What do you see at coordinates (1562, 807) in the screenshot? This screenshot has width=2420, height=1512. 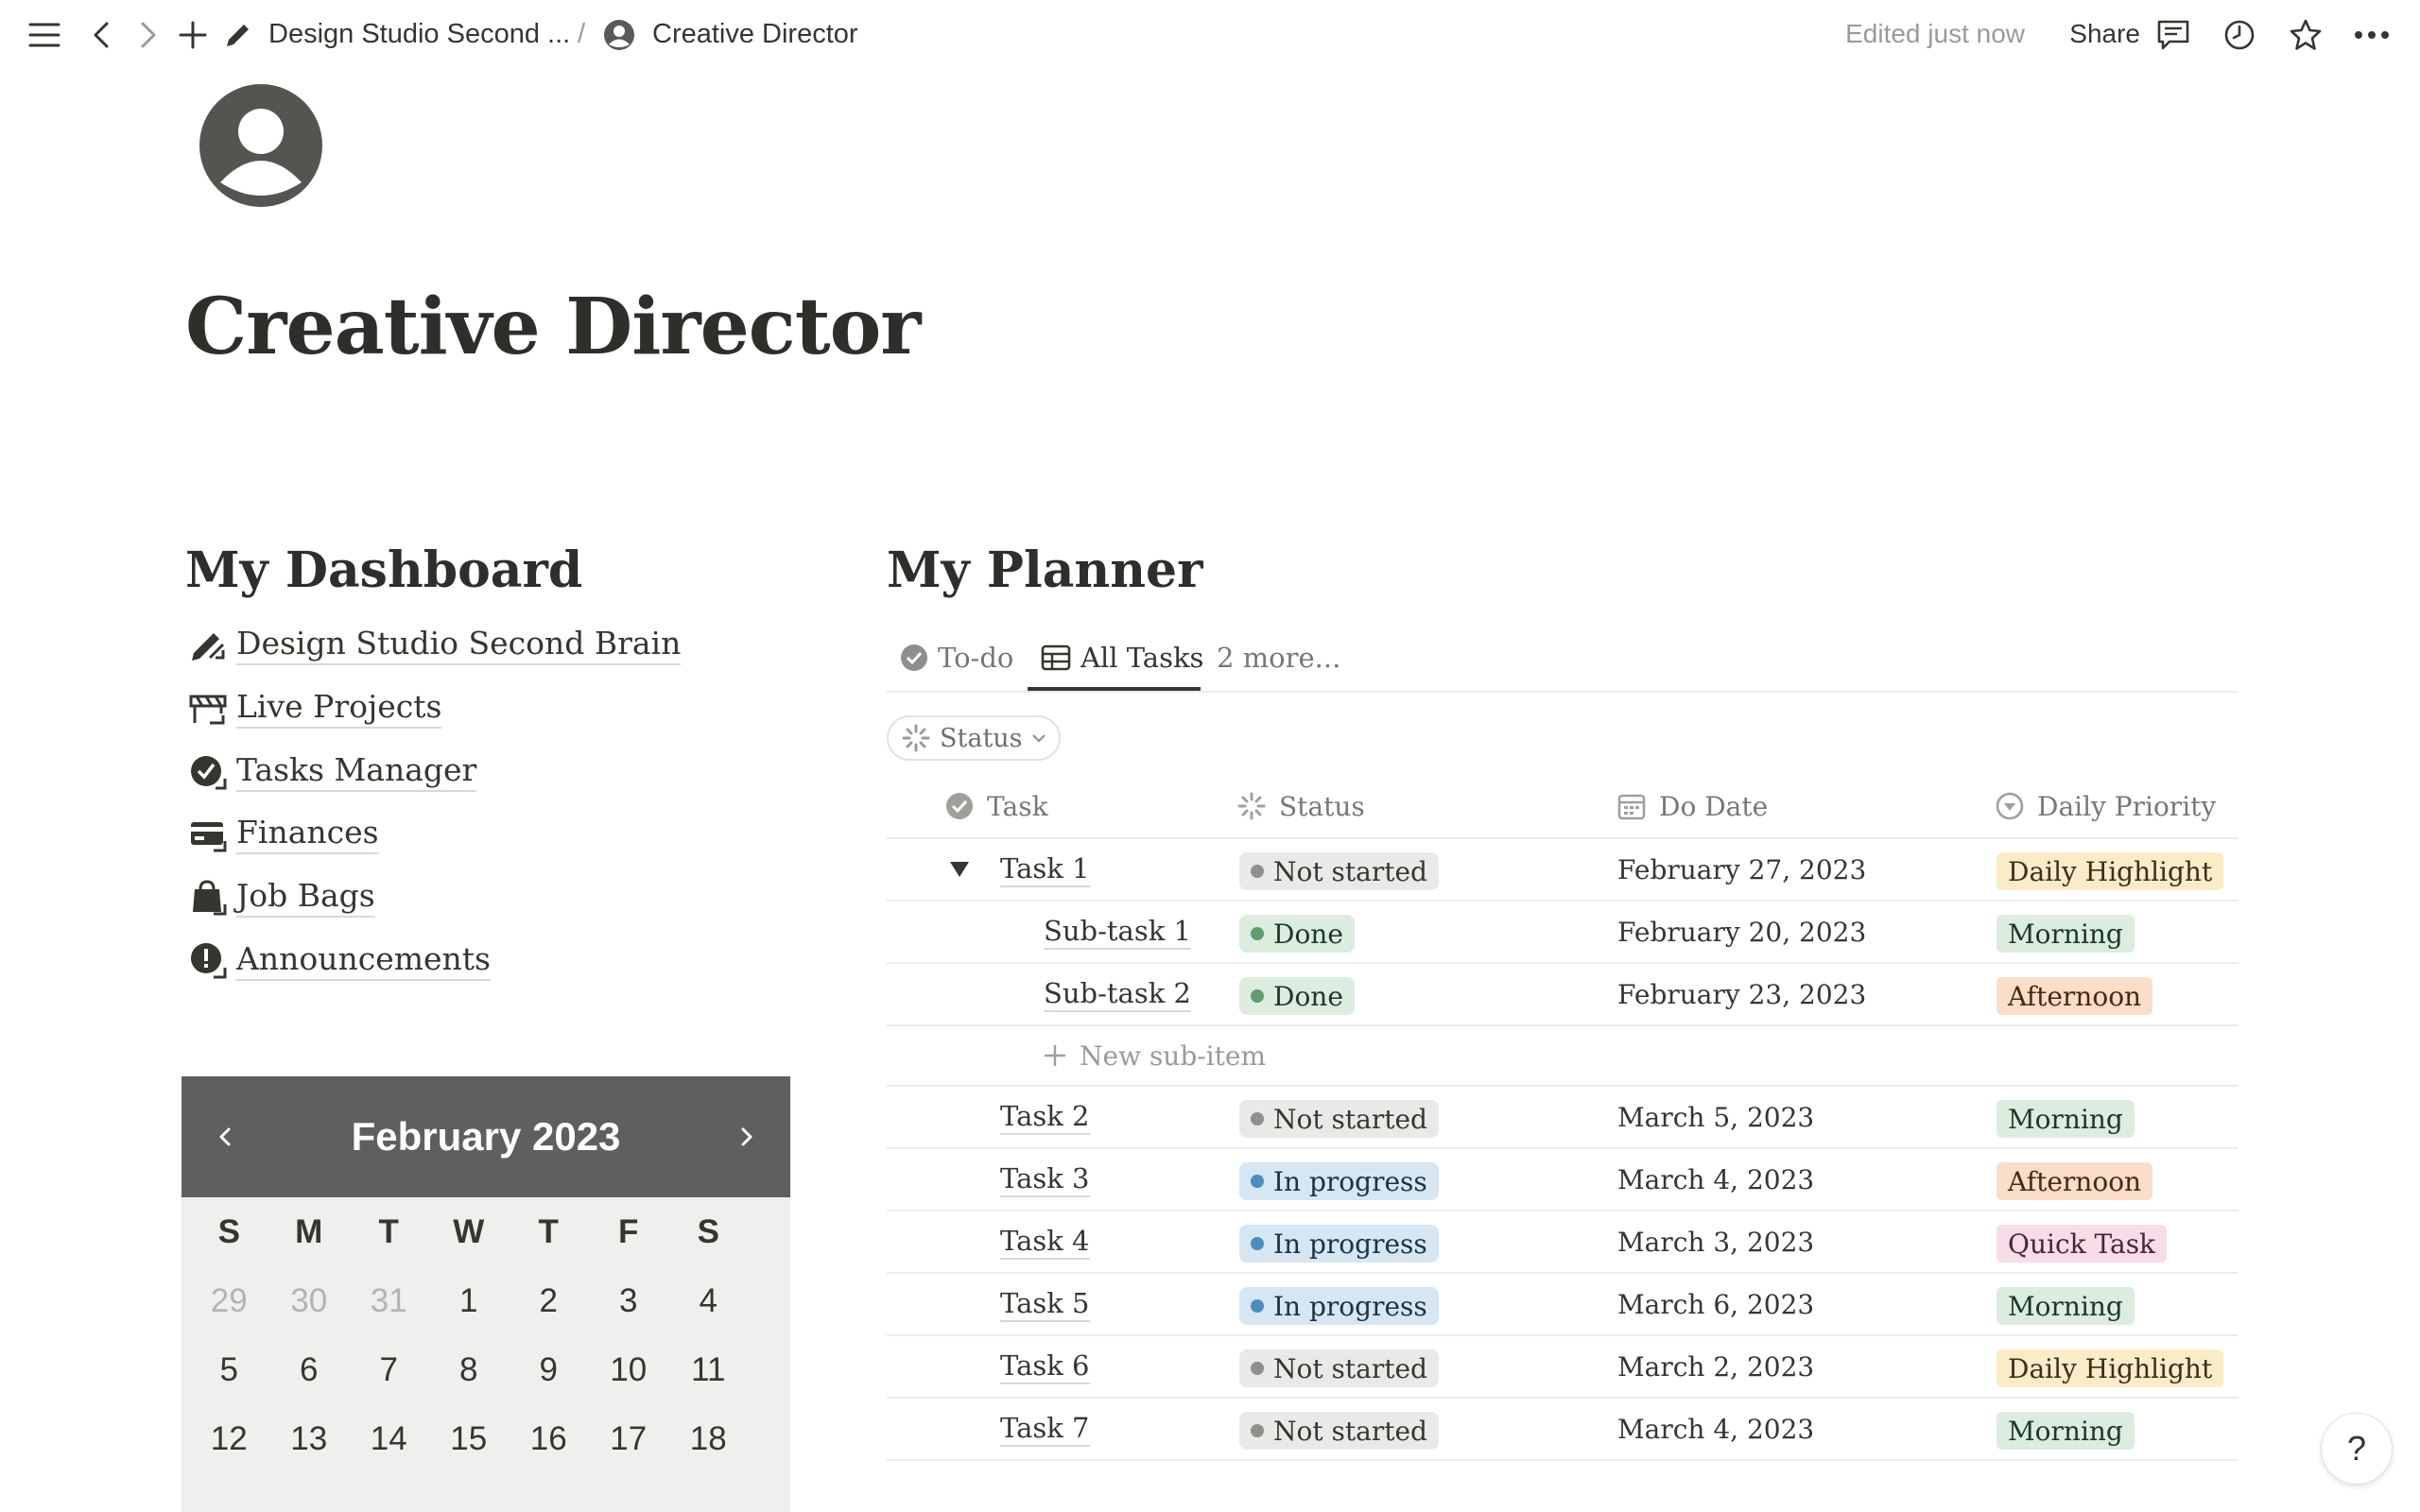 I see `table-header: Task Status Do Date Daily Priority` at bounding box center [1562, 807].